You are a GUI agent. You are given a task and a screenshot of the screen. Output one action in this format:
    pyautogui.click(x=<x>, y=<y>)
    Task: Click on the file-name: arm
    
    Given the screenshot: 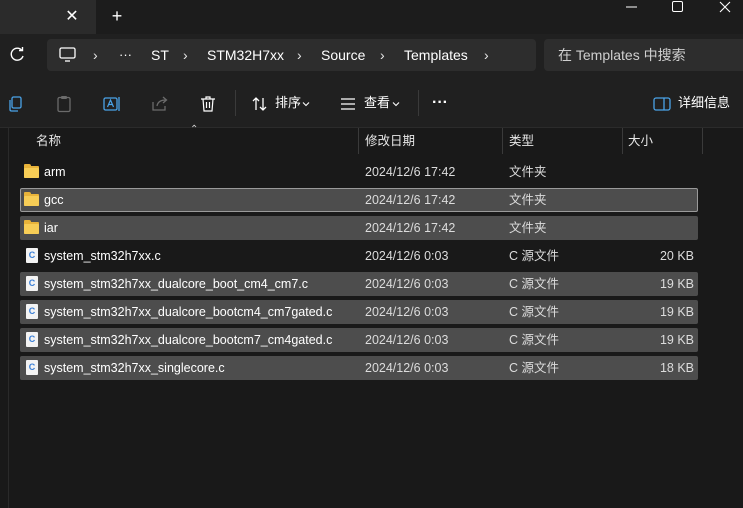 What is the action you would take?
    pyautogui.click(x=55, y=172)
    